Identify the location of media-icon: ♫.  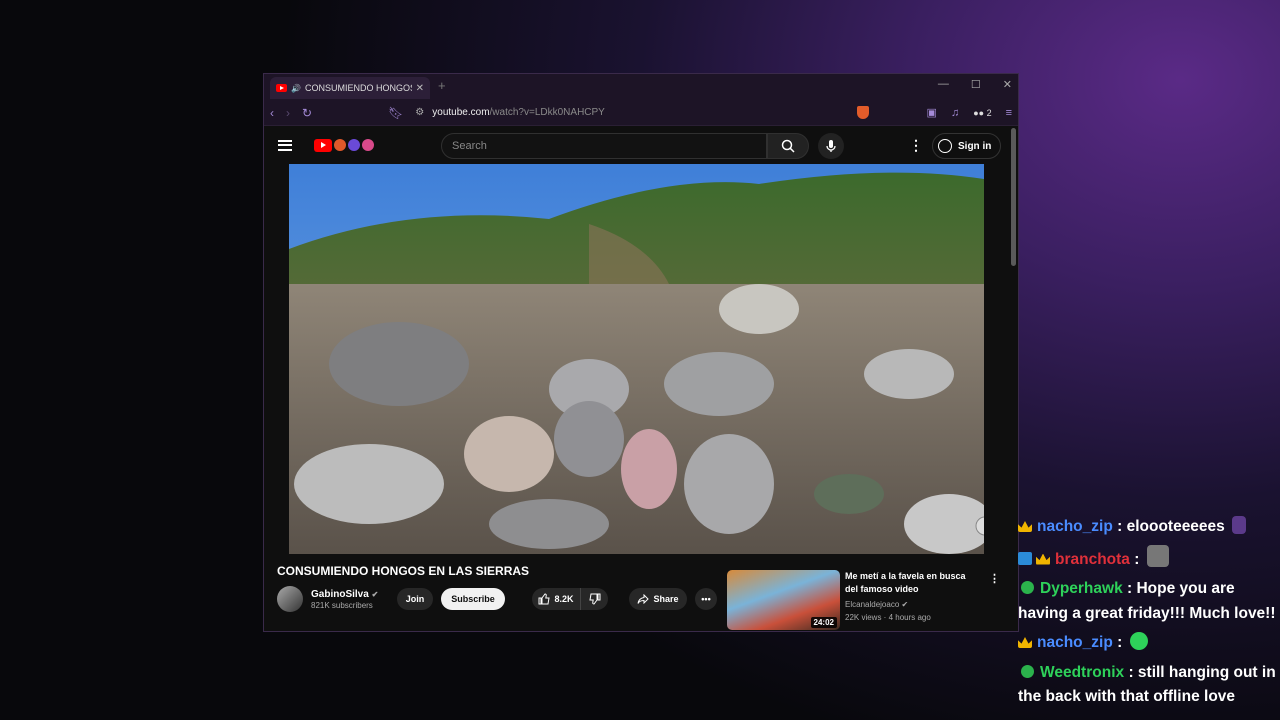
(955, 113).